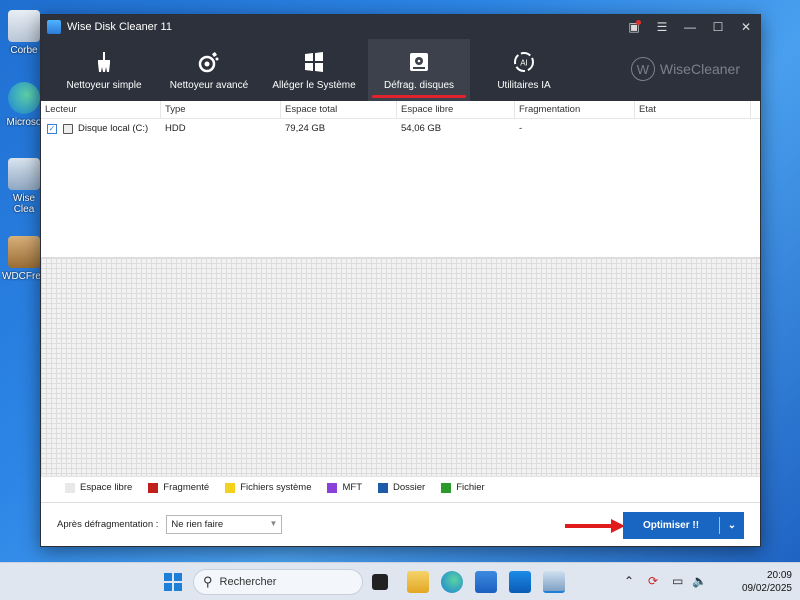 The width and height of the screenshot is (800, 600). Describe the element at coordinates (779, 575) in the screenshot. I see `clock-time: 20:09` at that location.